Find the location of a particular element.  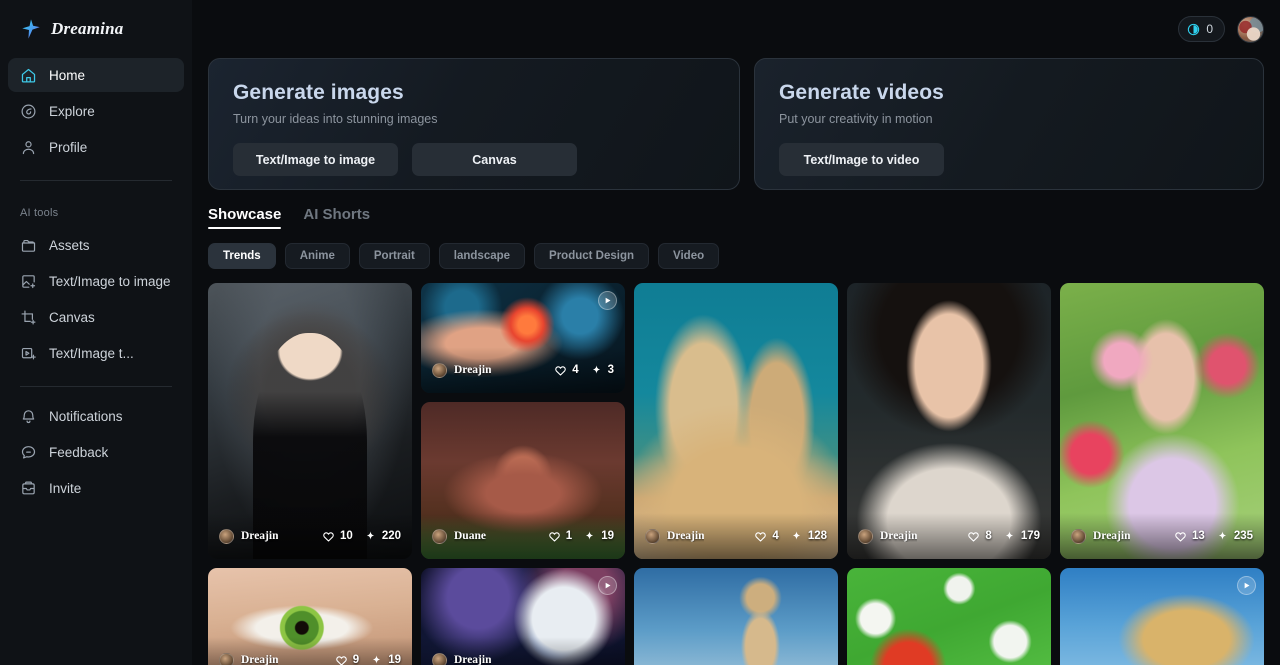

sidebar-item-label: Invite is located at coordinates (65, 488).